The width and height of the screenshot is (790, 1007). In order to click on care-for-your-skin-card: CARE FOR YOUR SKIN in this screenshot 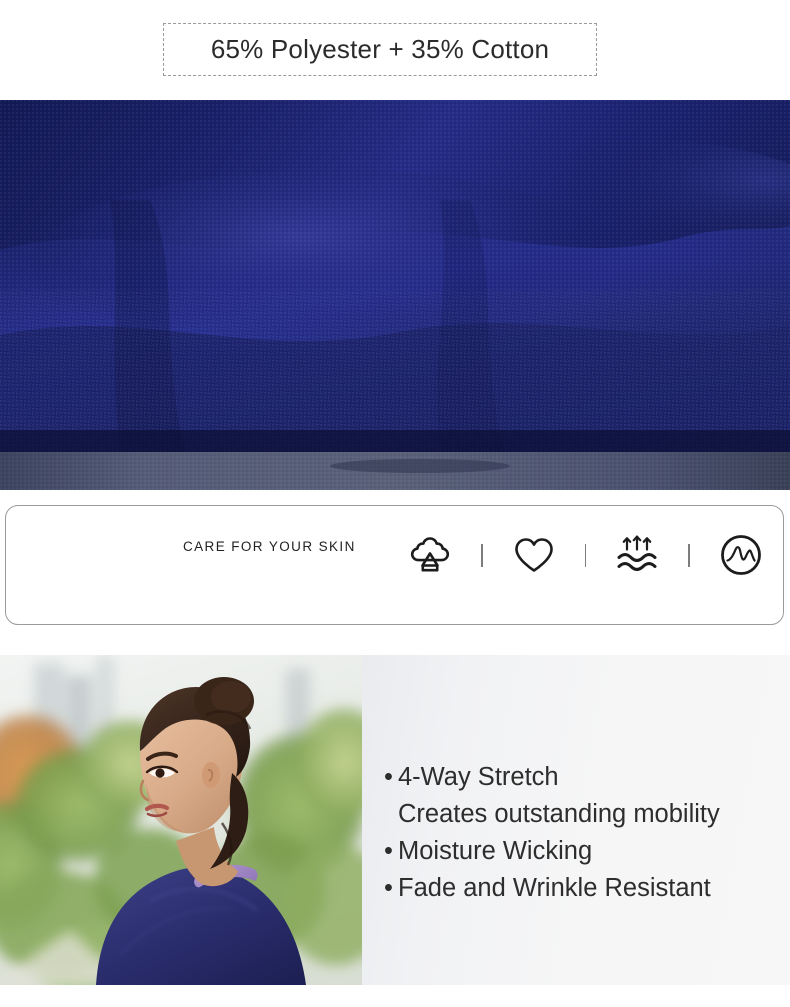, I will do `click(394, 565)`.